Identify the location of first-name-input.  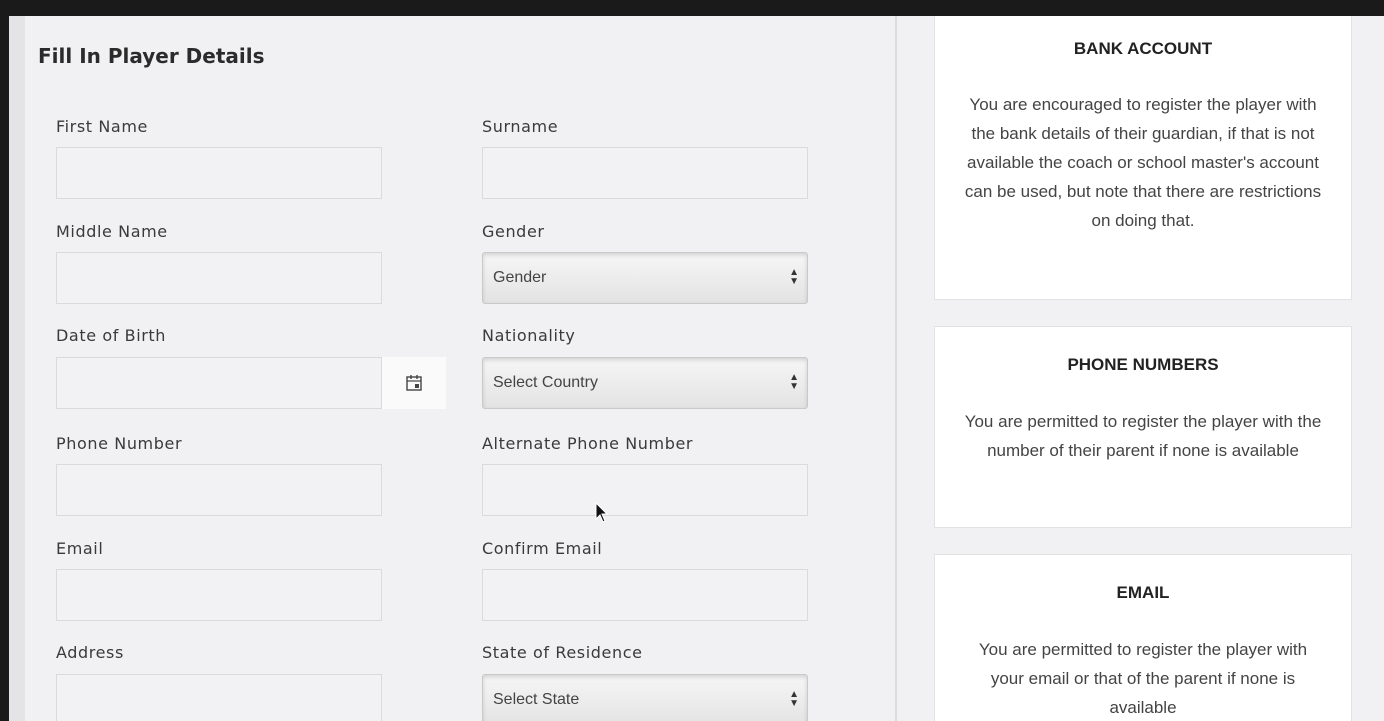
(219, 173).